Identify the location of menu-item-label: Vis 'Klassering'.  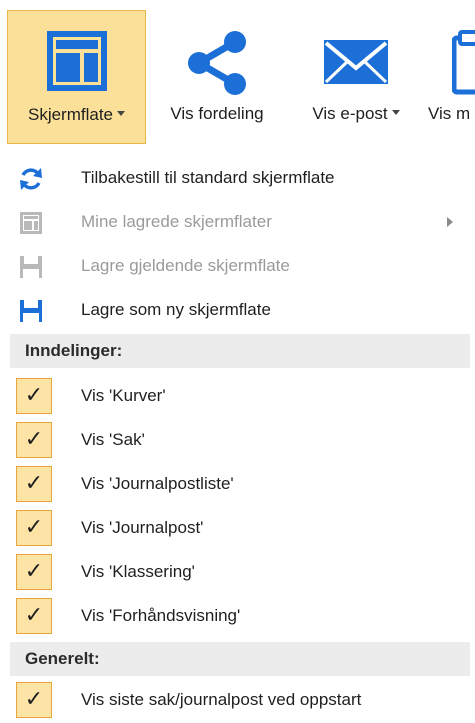
(138, 571).